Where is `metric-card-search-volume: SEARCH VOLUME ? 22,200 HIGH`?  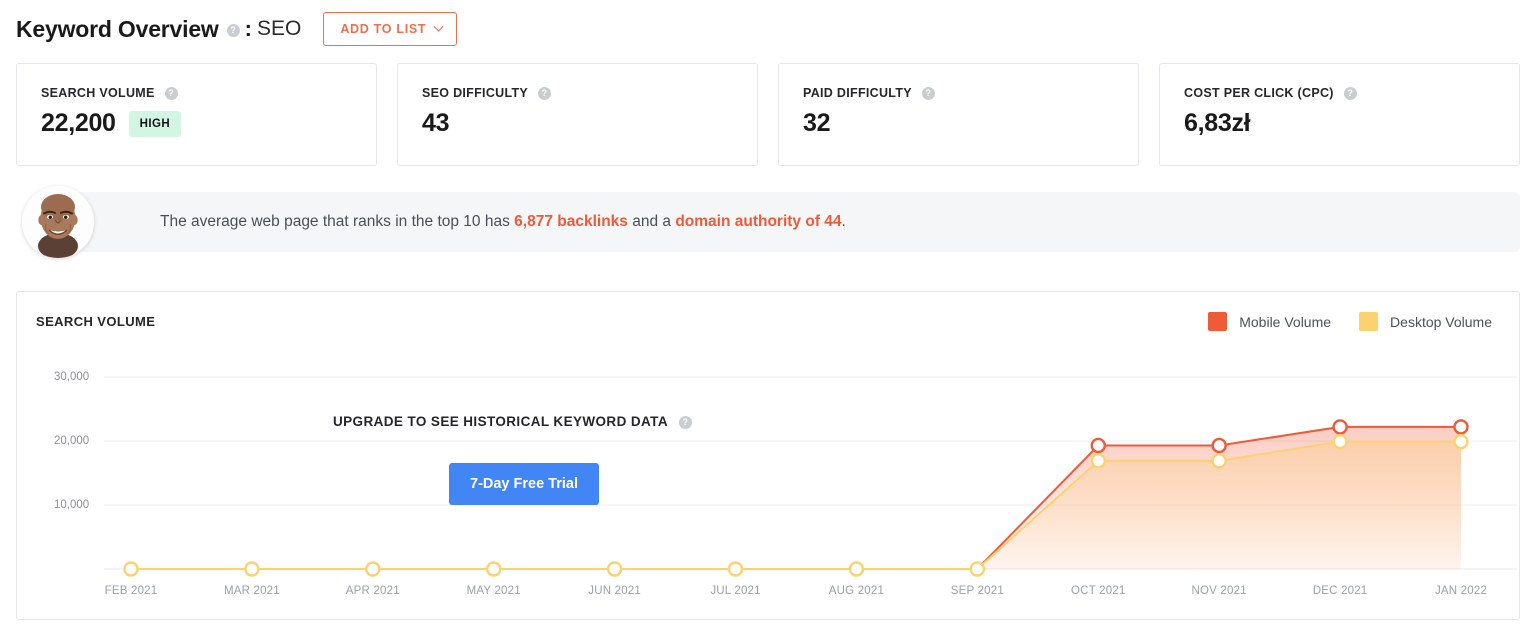 metric-card-search-volume: SEARCH VOLUME ? 22,200 HIGH is located at coordinates (196, 114).